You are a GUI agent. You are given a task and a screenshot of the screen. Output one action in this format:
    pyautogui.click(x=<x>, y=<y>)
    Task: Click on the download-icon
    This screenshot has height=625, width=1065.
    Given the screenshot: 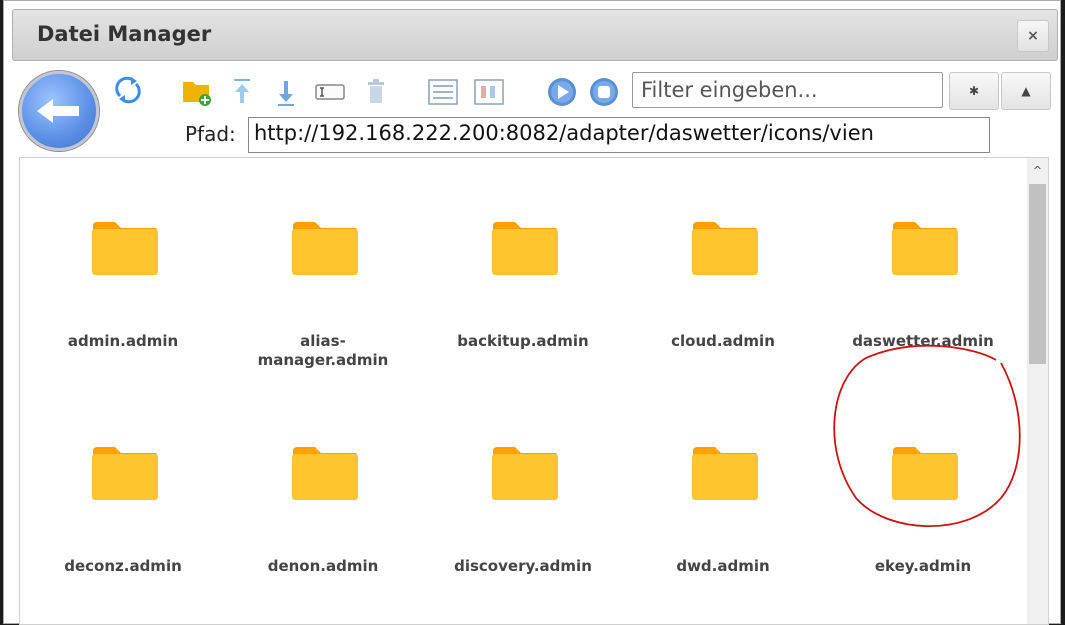 What is the action you would take?
    pyautogui.click(x=286, y=93)
    